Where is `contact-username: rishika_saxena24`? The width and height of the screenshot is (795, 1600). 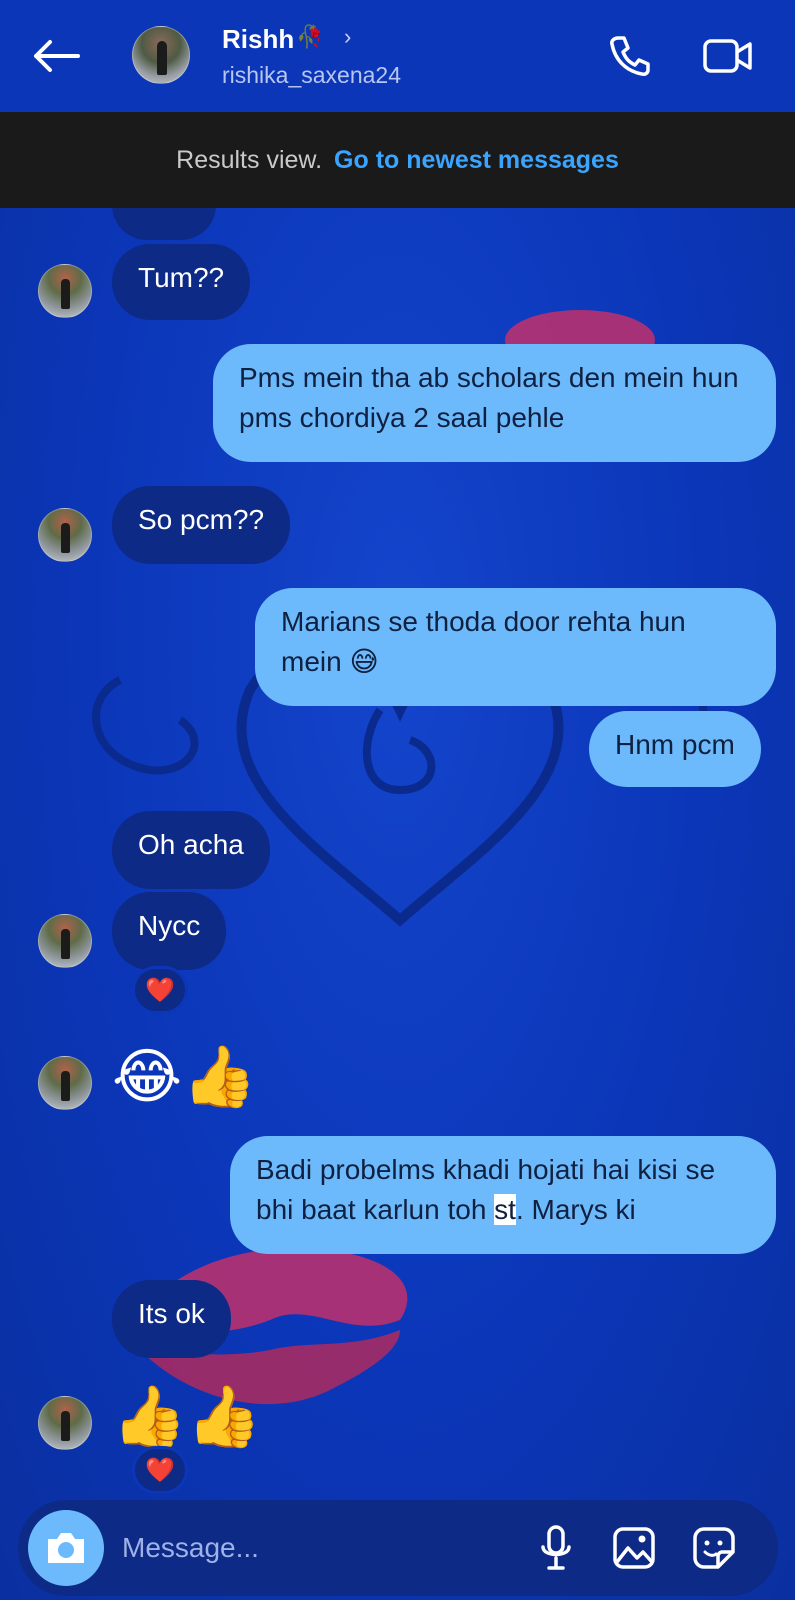 contact-username: rishika_saxena24 is located at coordinates (311, 75).